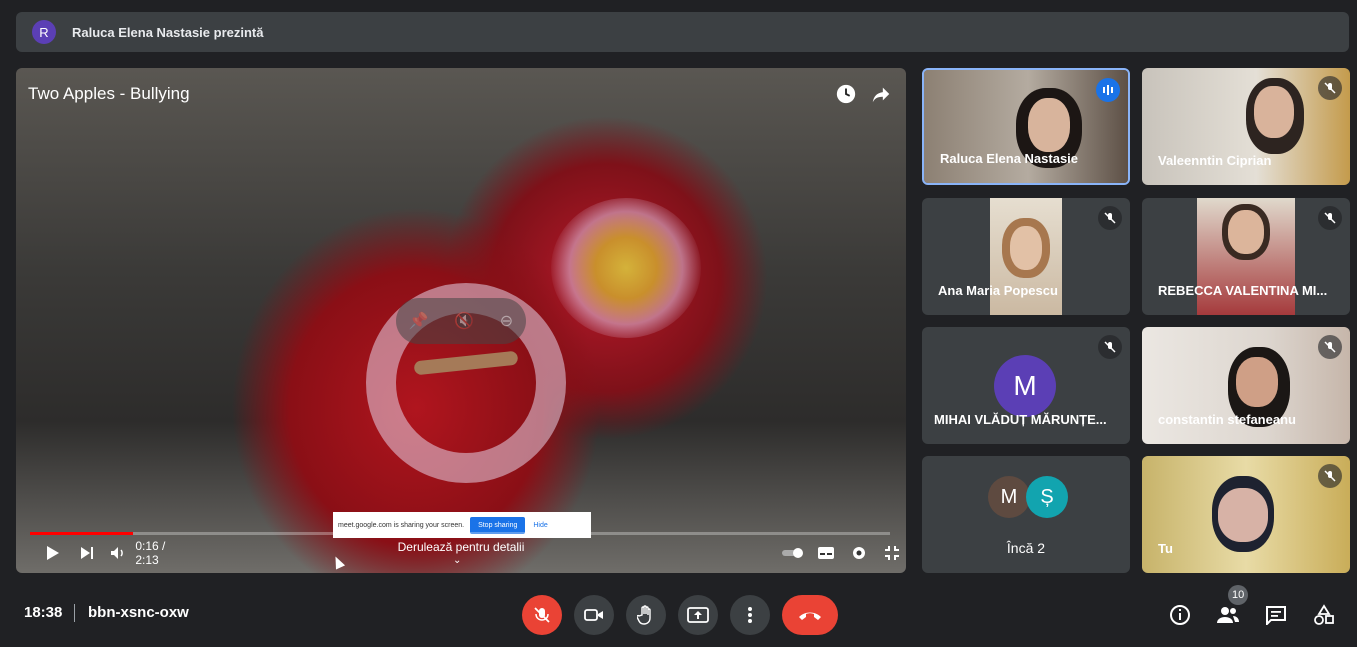  I want to click on share-icon, so click(881, 94).